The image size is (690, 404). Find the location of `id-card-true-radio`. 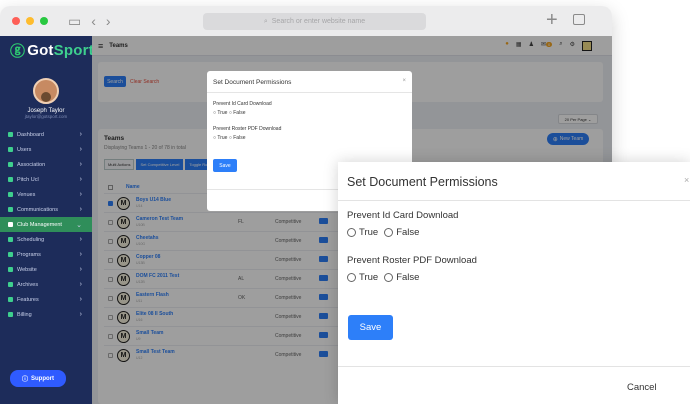

id-card-true-radio is located at coordinates (351, 232).